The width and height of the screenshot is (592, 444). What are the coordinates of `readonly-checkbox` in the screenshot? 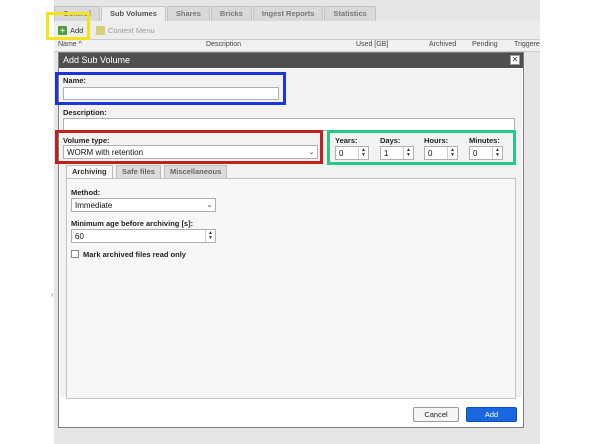 It's located at (75, 254).